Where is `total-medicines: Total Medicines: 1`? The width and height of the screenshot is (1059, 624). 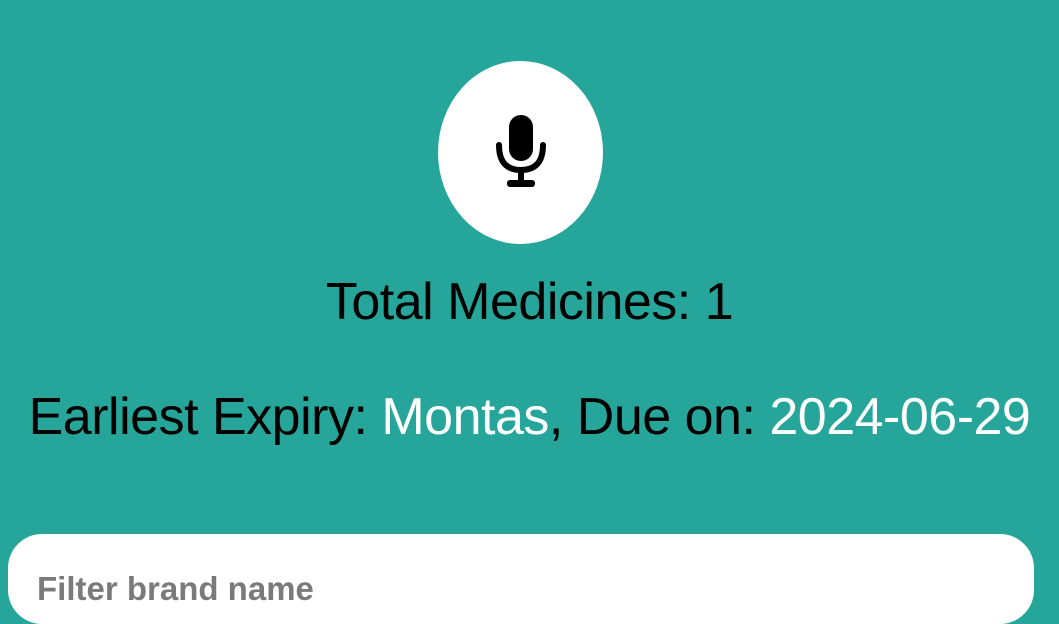 total-medicines: Total Medicines: 1 is located at coordinates (529, 302).